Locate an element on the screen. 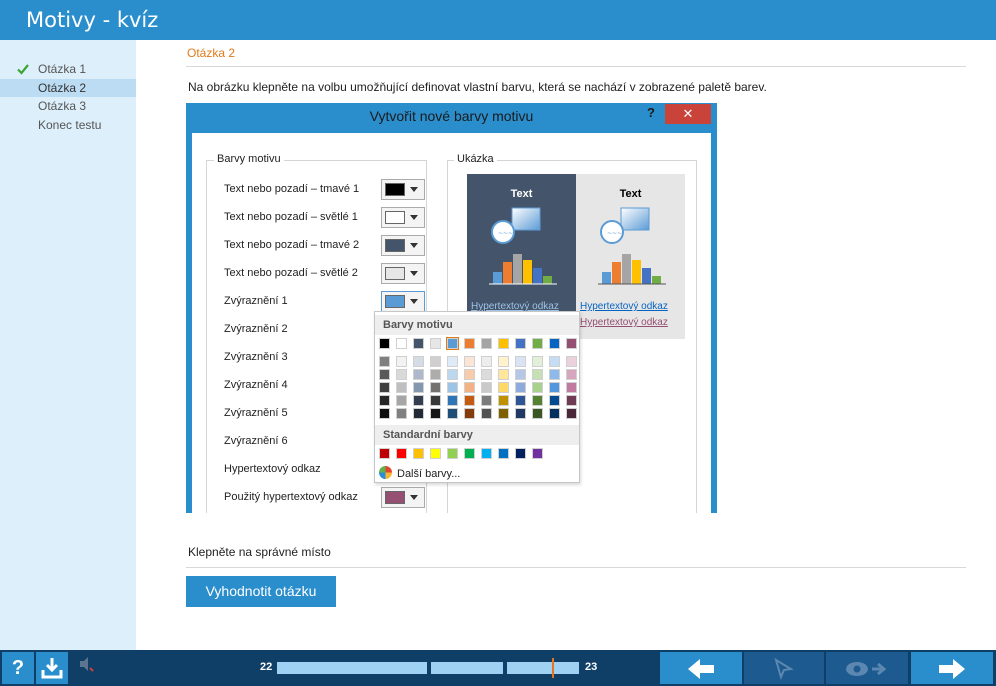 The height and width of the screenshot is (686, 996). pointer-button is located at coordinates (784, 668).